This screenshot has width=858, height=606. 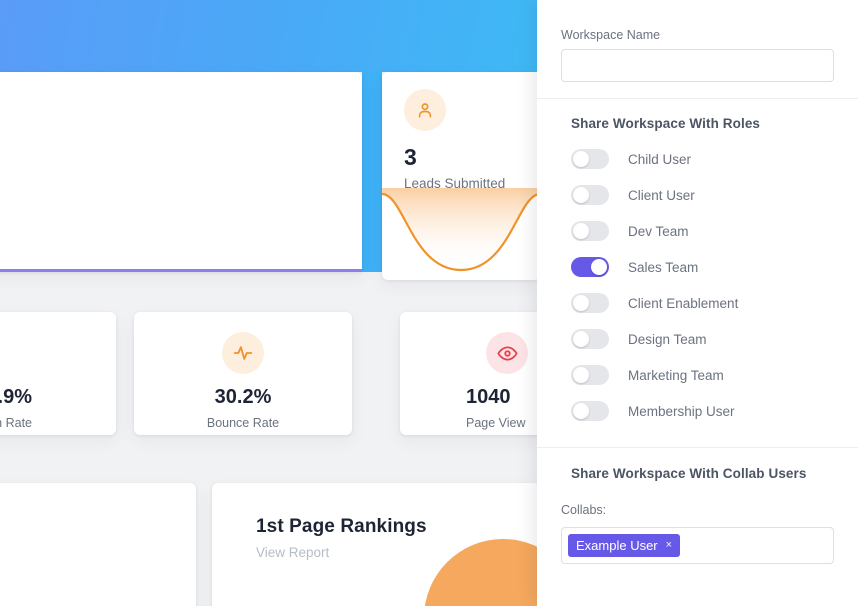 I want to click on role-row-sales-team: Sales Team, so click(x=697, y=267).